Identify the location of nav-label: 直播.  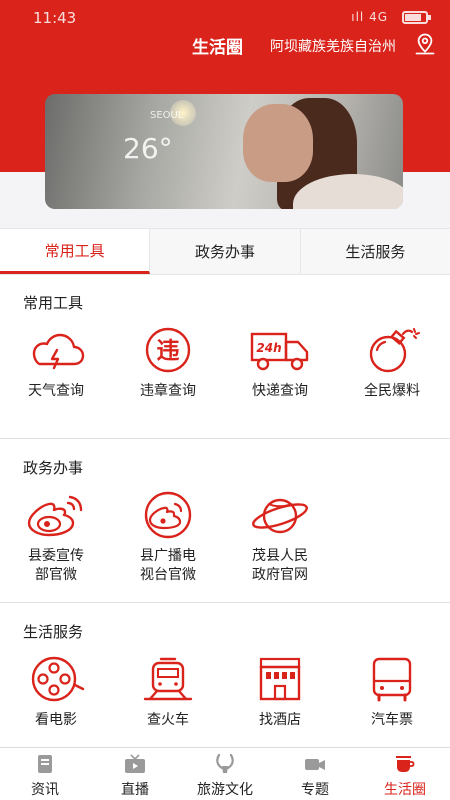
(135, 790).